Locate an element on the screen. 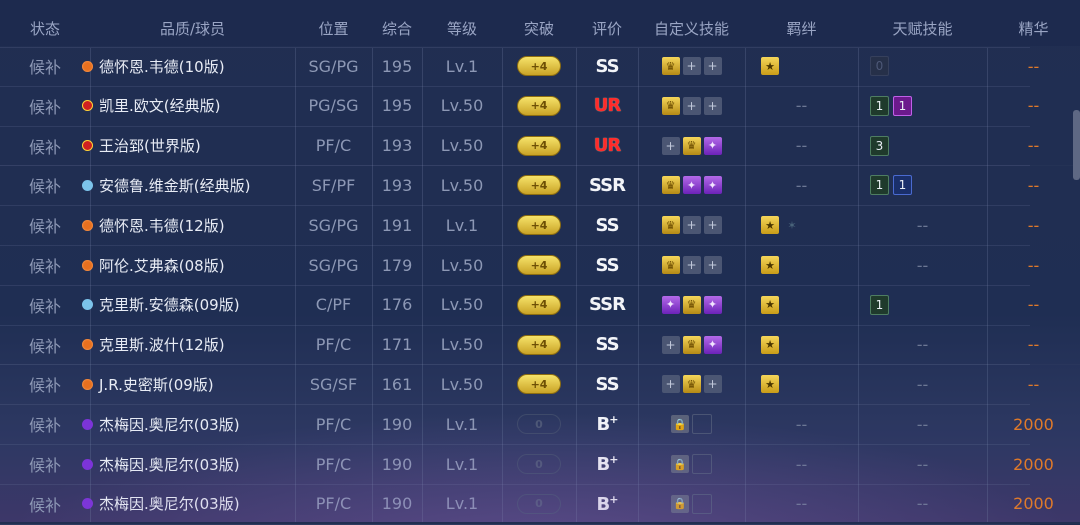 The width and height of the screenshot is (1080, 525). table-row: 候补 阿伦.艾弗森(08版) SG/PG 179 Lv.50 +4 SS ♛ + + ★ -- -- is located at coordinates (540, 265).